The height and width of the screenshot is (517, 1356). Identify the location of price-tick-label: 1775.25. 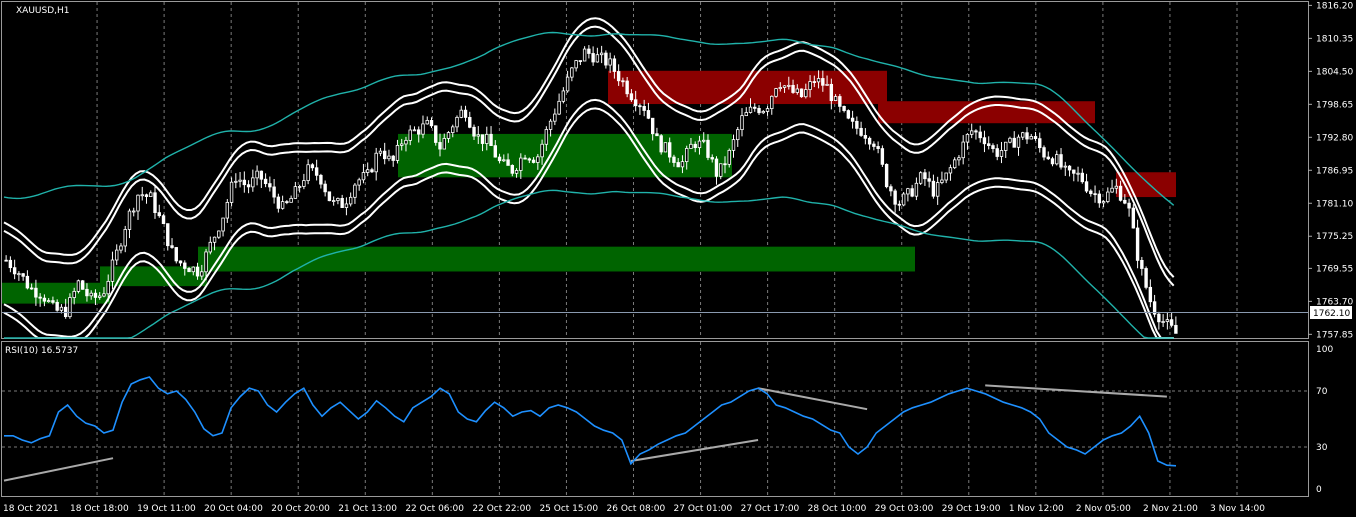
(1334, 237).